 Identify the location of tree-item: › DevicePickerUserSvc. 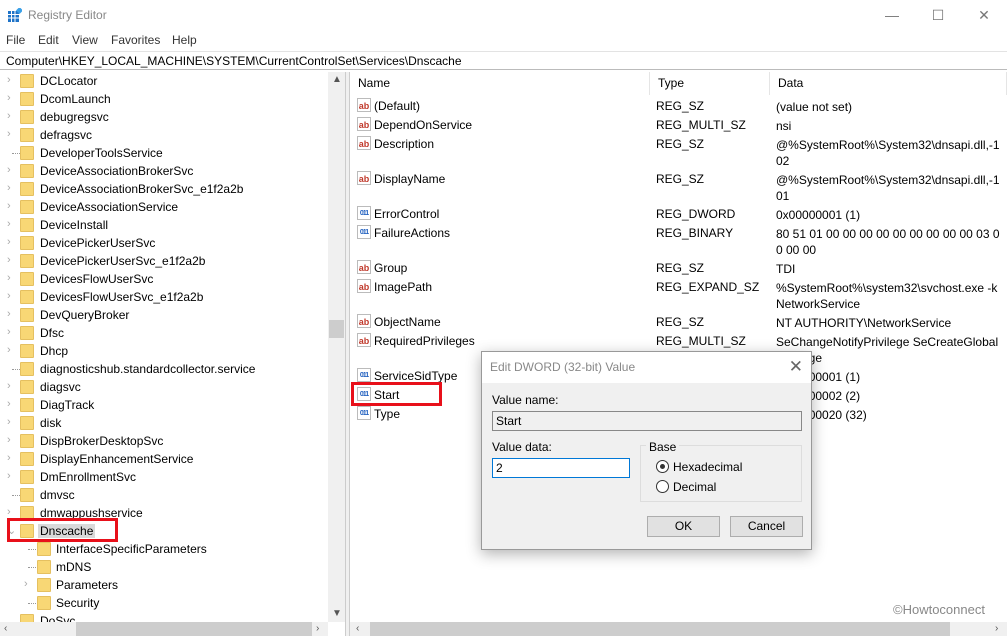
(164, 243).